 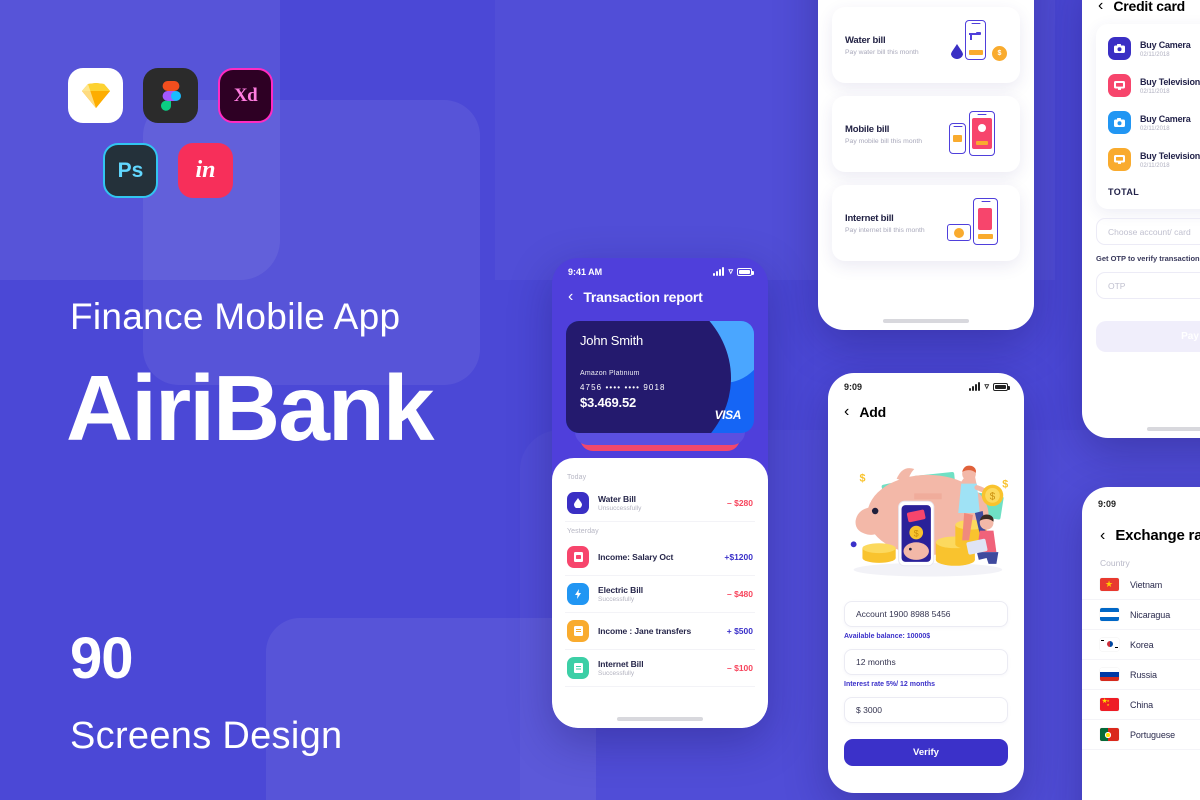 I want to click on amount-input: $ 3000, so click(x=926, y=710).